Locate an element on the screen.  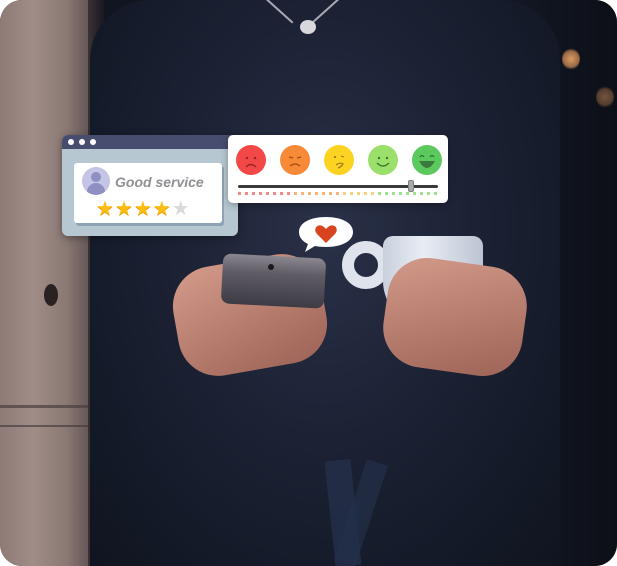
mood-rating-widget is located at coordinates (338, 169).